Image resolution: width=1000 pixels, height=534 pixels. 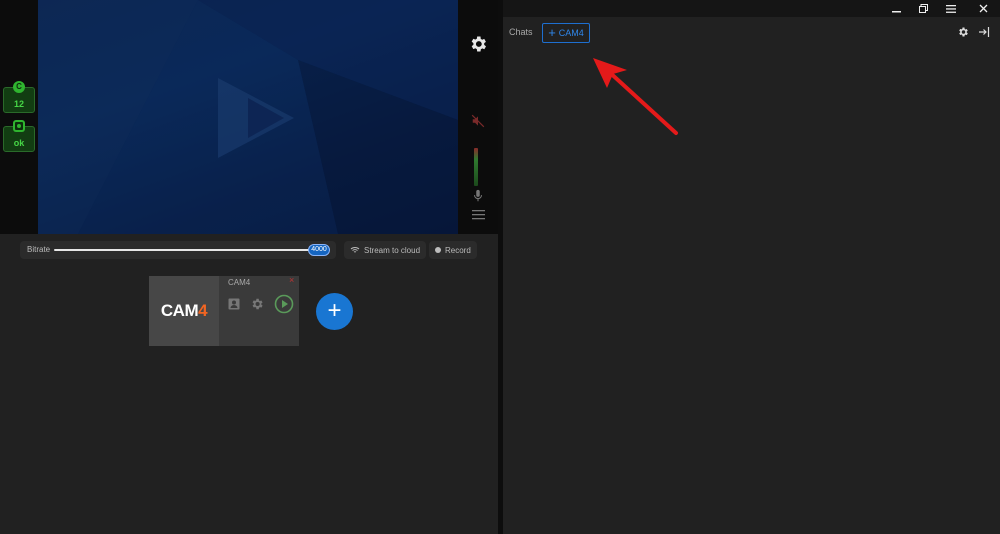 What do you see at coordinates (257, 304) in the screenshot?
I see `settings-icon` at bounding box center [257, 304].